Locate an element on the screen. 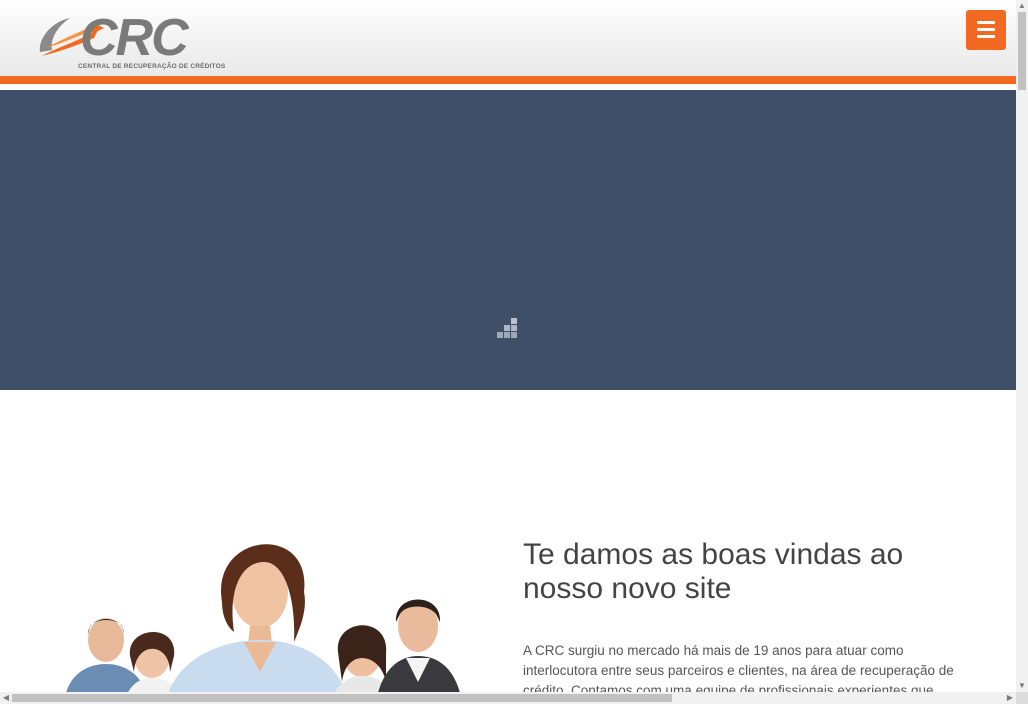 This screenshot has width=1028, height=704. scroll-up-arrow-icon: ▲ is located at coordinates (1022, 6).